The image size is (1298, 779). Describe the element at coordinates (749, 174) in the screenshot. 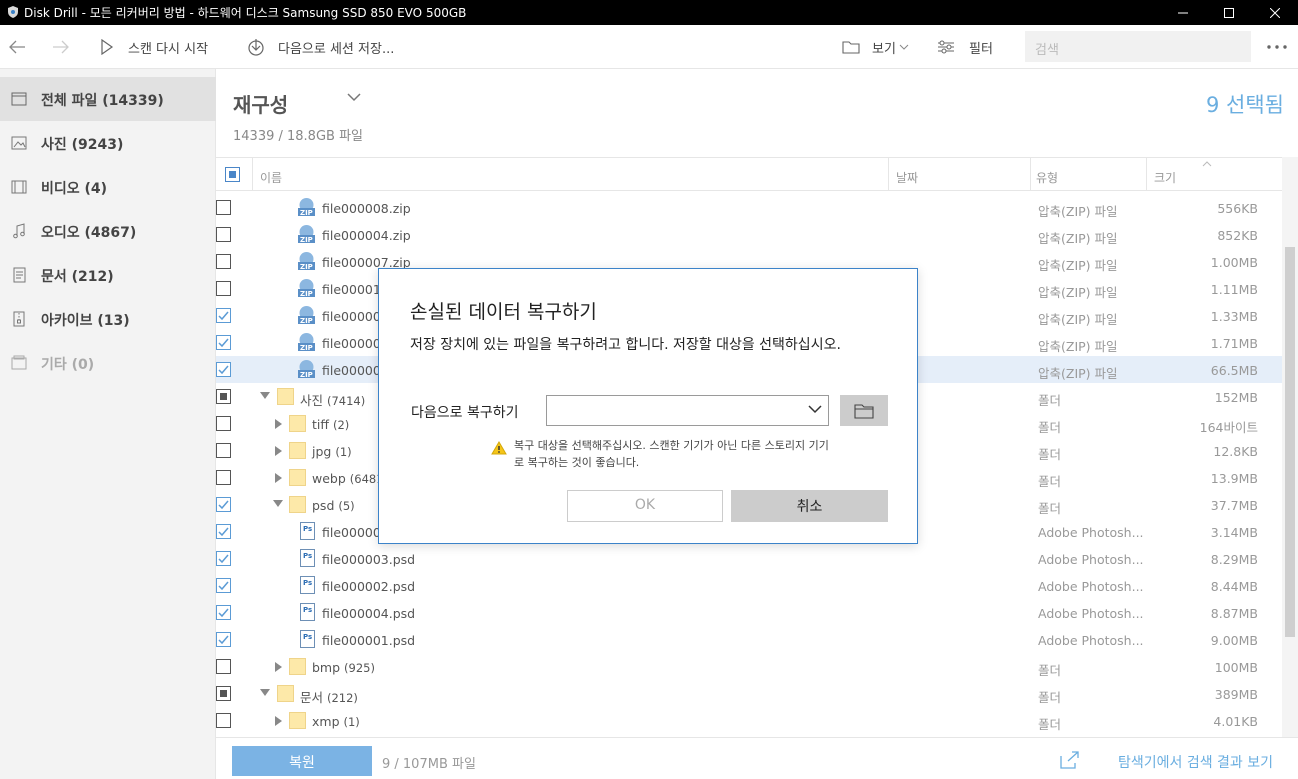

I see `column-header: 이름 날짜 유형 크기` at that location.